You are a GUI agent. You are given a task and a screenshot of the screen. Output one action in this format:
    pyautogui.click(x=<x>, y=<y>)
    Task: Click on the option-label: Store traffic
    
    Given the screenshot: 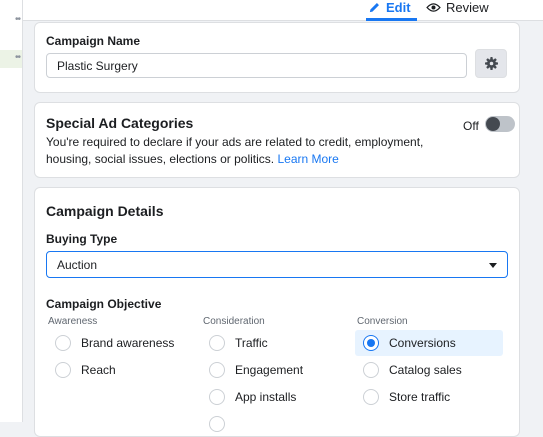 What is the action you would take?
    pyautogui.click(x=420, y=397)
    